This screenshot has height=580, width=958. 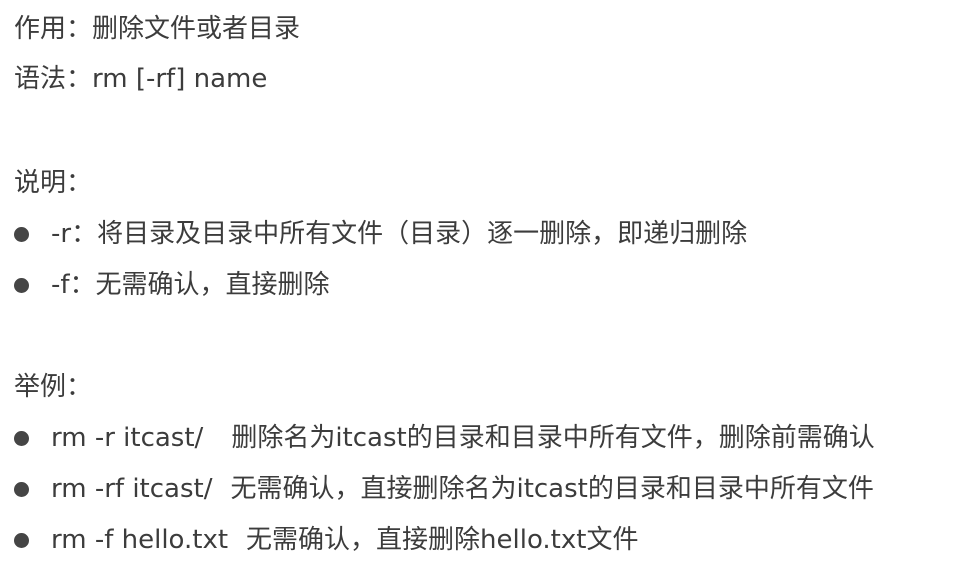 I want to click on note-item-r: -r：将目录及目录中所有文件（目录）逐一删除，即递归删除, so click(x=380, y=234).